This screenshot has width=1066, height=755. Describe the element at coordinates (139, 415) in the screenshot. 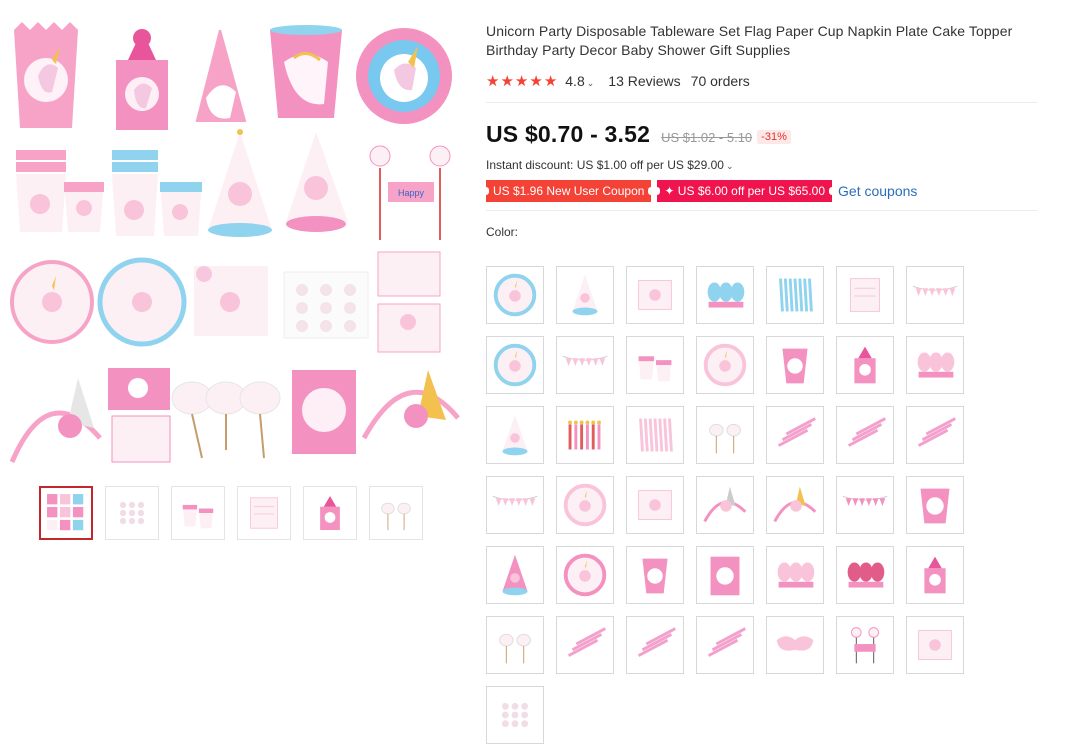

I see `invite-card-icon` at that location.